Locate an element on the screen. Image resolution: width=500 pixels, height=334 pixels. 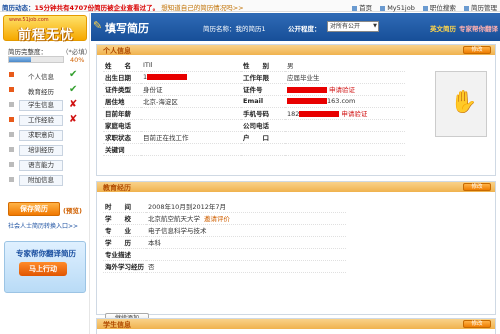
table-row: 家庭电话 公司电话 is located at coordinates (254, 125).